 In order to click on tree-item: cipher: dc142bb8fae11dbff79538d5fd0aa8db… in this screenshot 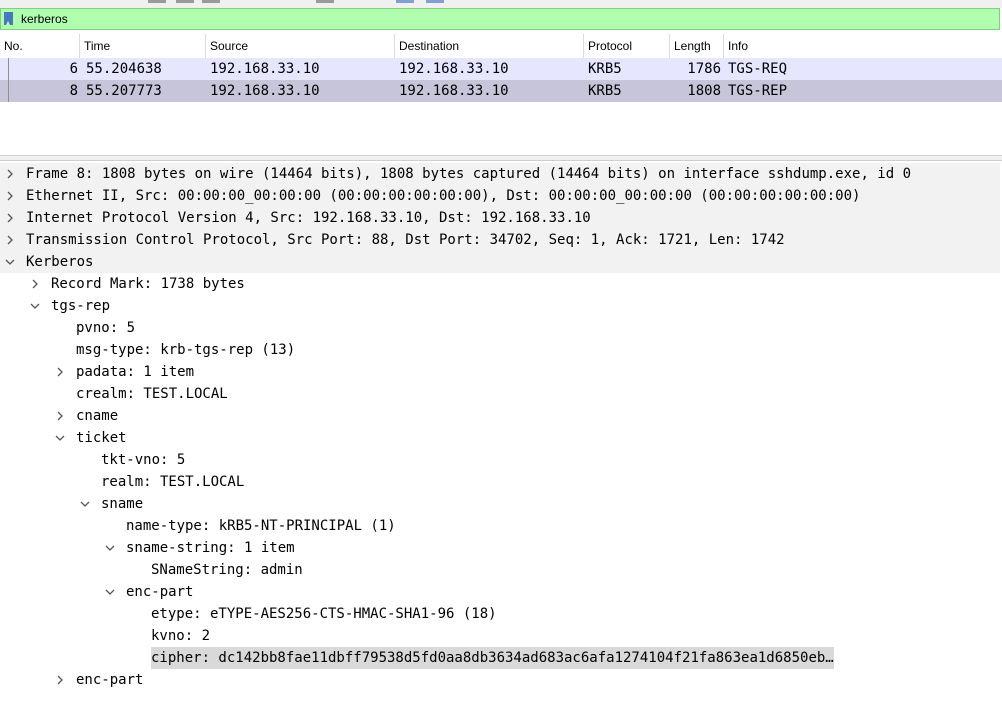, I will do `click(500, 658)`.